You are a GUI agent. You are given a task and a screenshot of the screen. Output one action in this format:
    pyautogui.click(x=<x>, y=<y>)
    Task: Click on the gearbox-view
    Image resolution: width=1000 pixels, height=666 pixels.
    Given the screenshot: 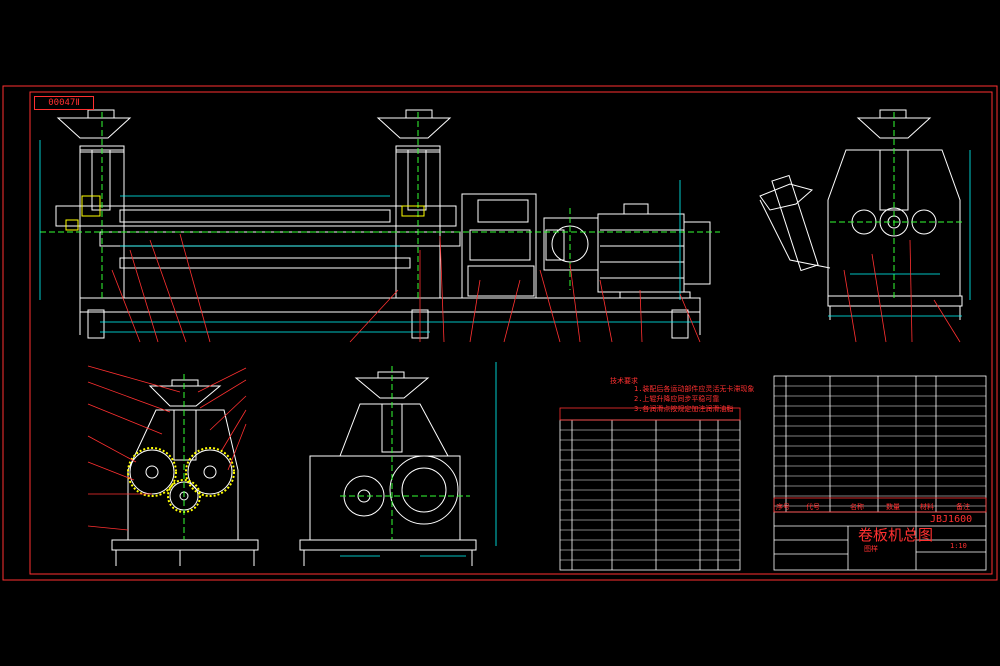 What is the action you would take?
    pyautogui.click(x=388, y=468)
    